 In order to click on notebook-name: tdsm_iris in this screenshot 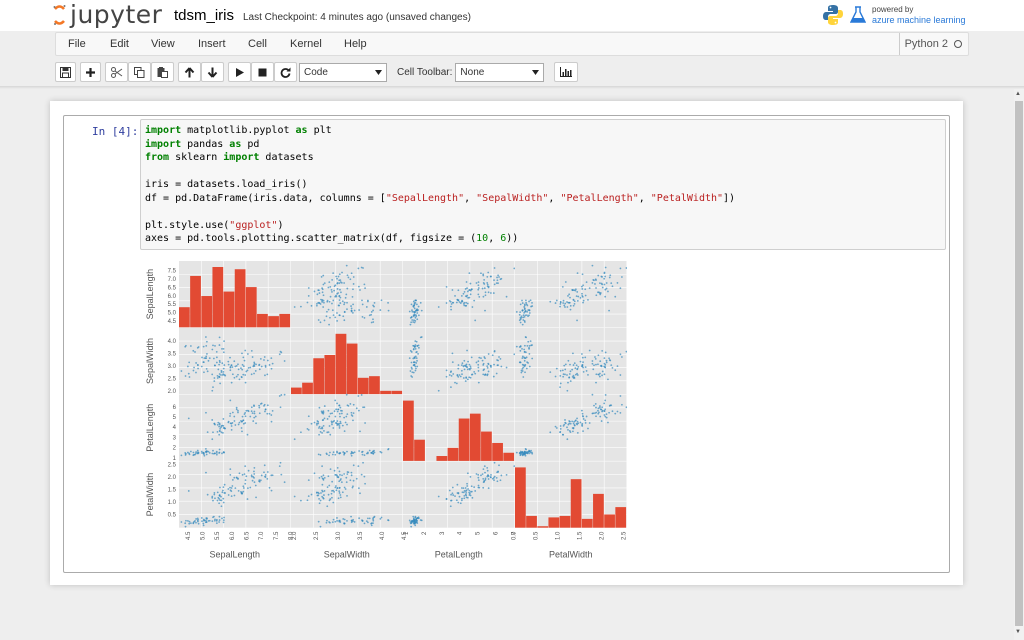, I will do `click(204, 15)`.